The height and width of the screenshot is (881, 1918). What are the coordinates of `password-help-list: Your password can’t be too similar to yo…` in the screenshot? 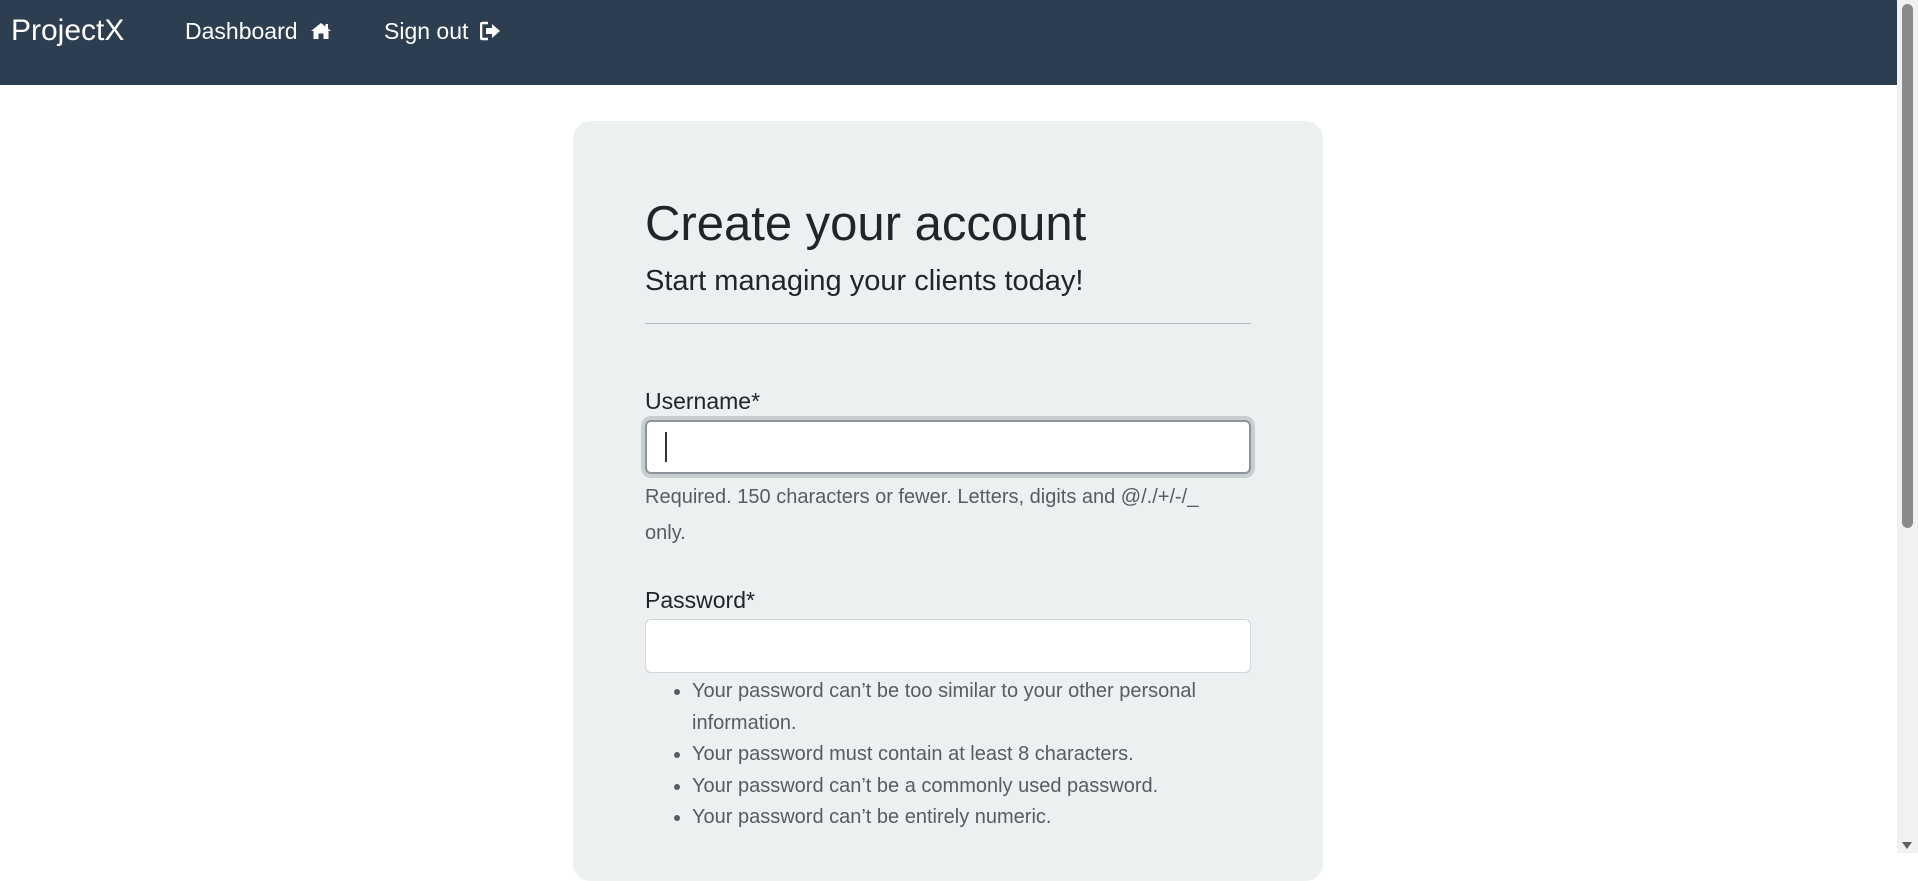 It's located at (968, 755).